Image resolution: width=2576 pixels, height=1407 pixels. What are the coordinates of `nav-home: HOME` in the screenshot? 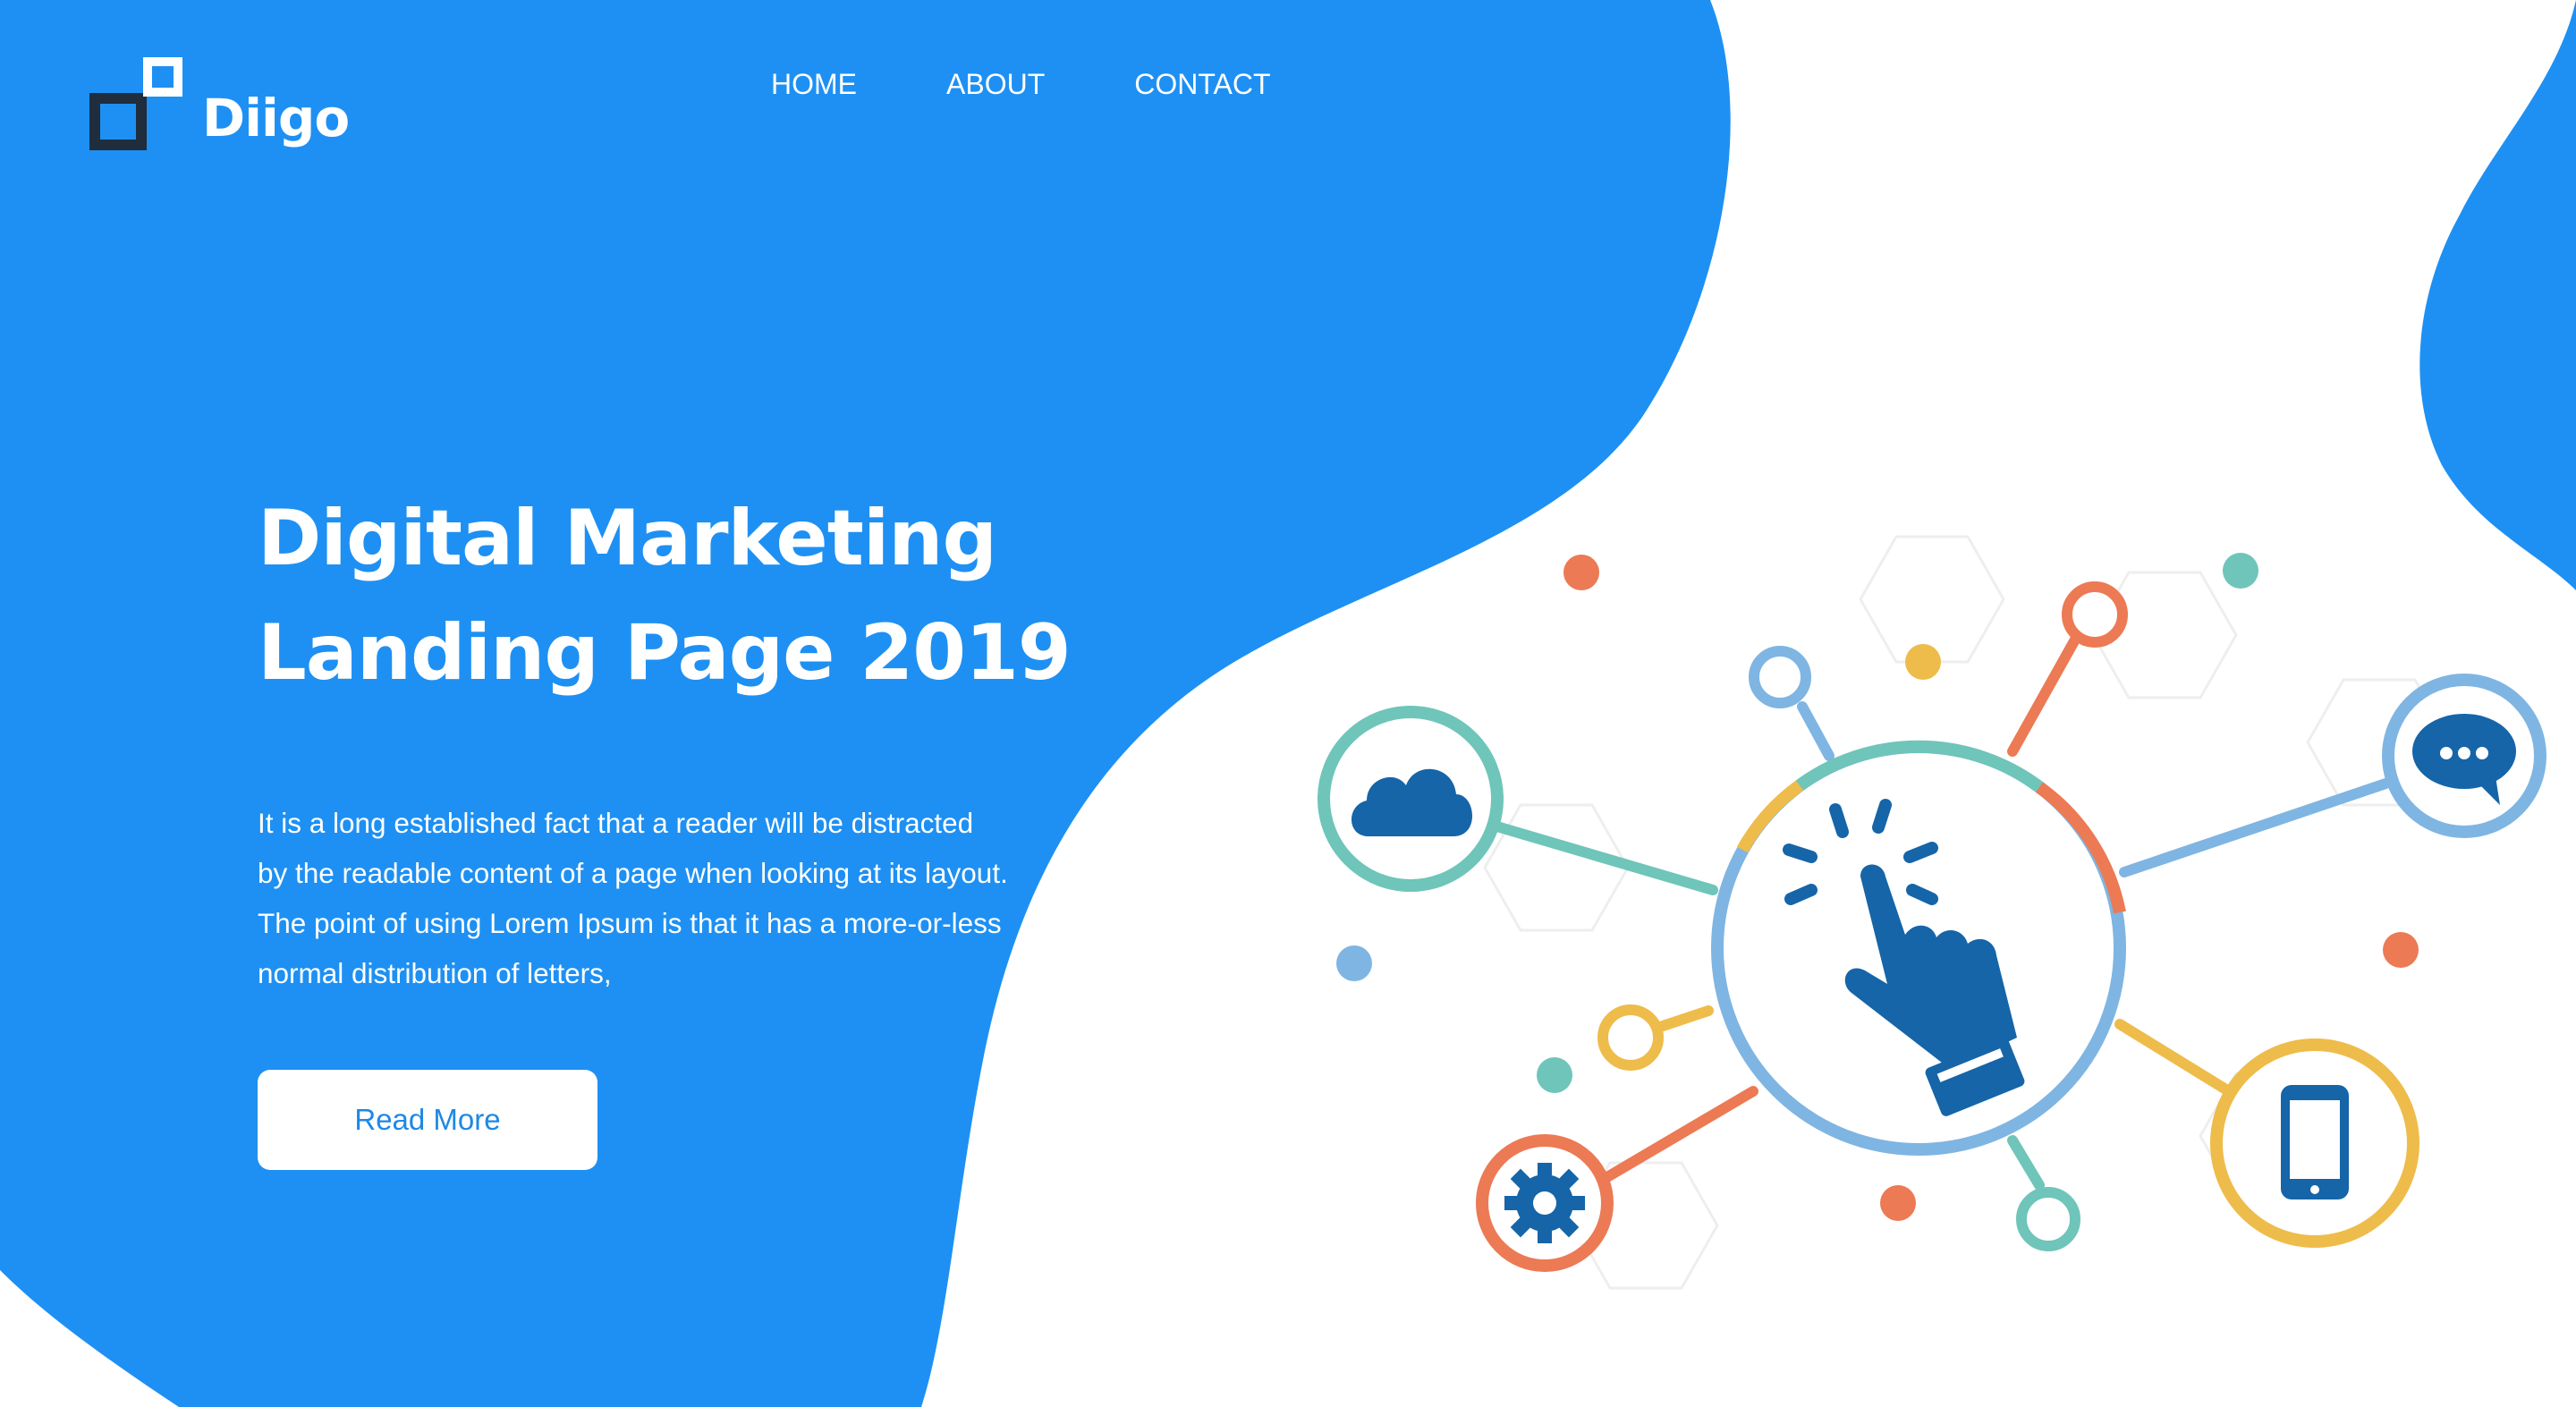 It's located at (814, 84).